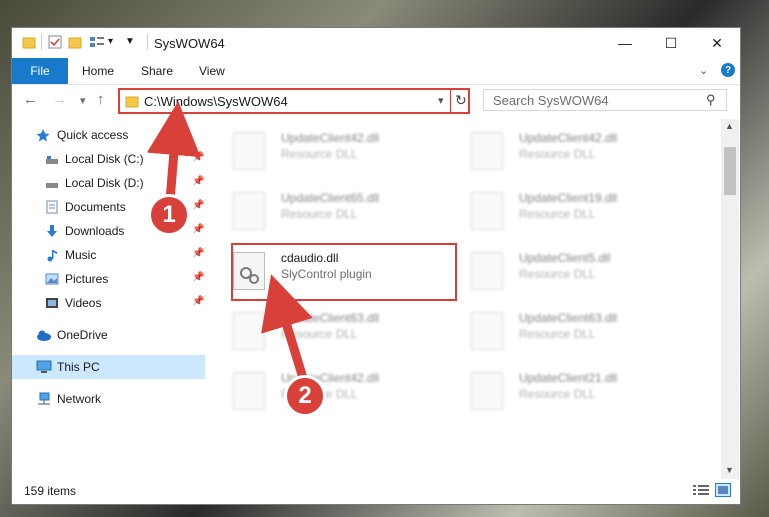  What do you see at coordinates (169, 215) in the screenshot?
I see `step-1-badge: 1` at bounding box center [169, 215].